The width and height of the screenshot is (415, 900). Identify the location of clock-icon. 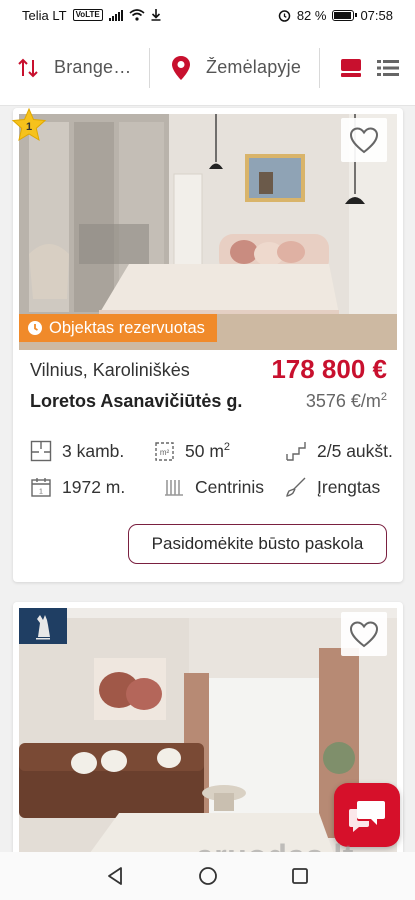
(35, 328).